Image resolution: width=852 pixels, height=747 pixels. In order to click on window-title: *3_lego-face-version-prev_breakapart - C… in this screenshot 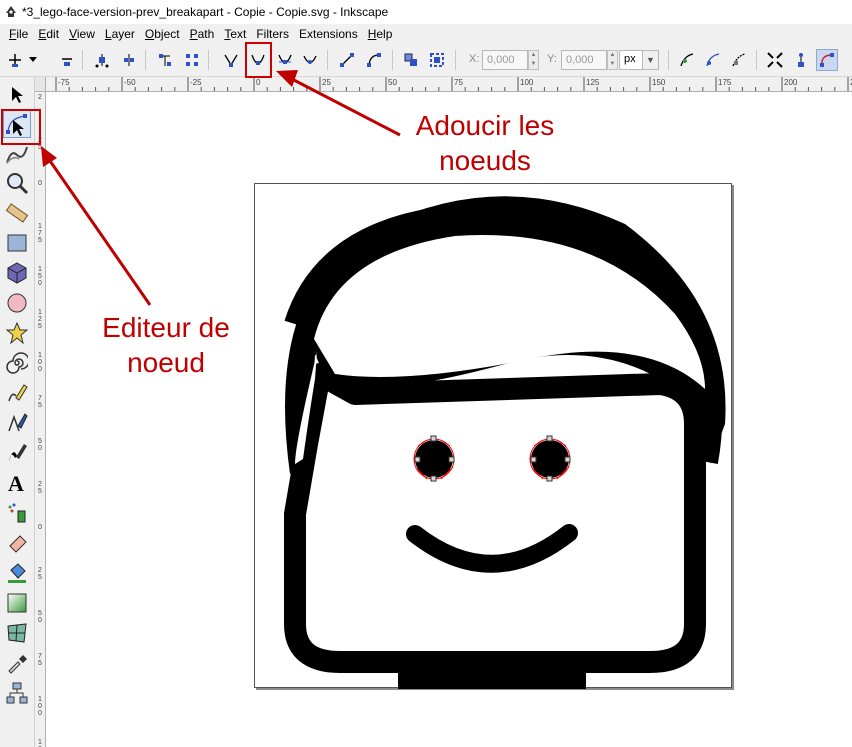, I will do `click(205, 12)`.